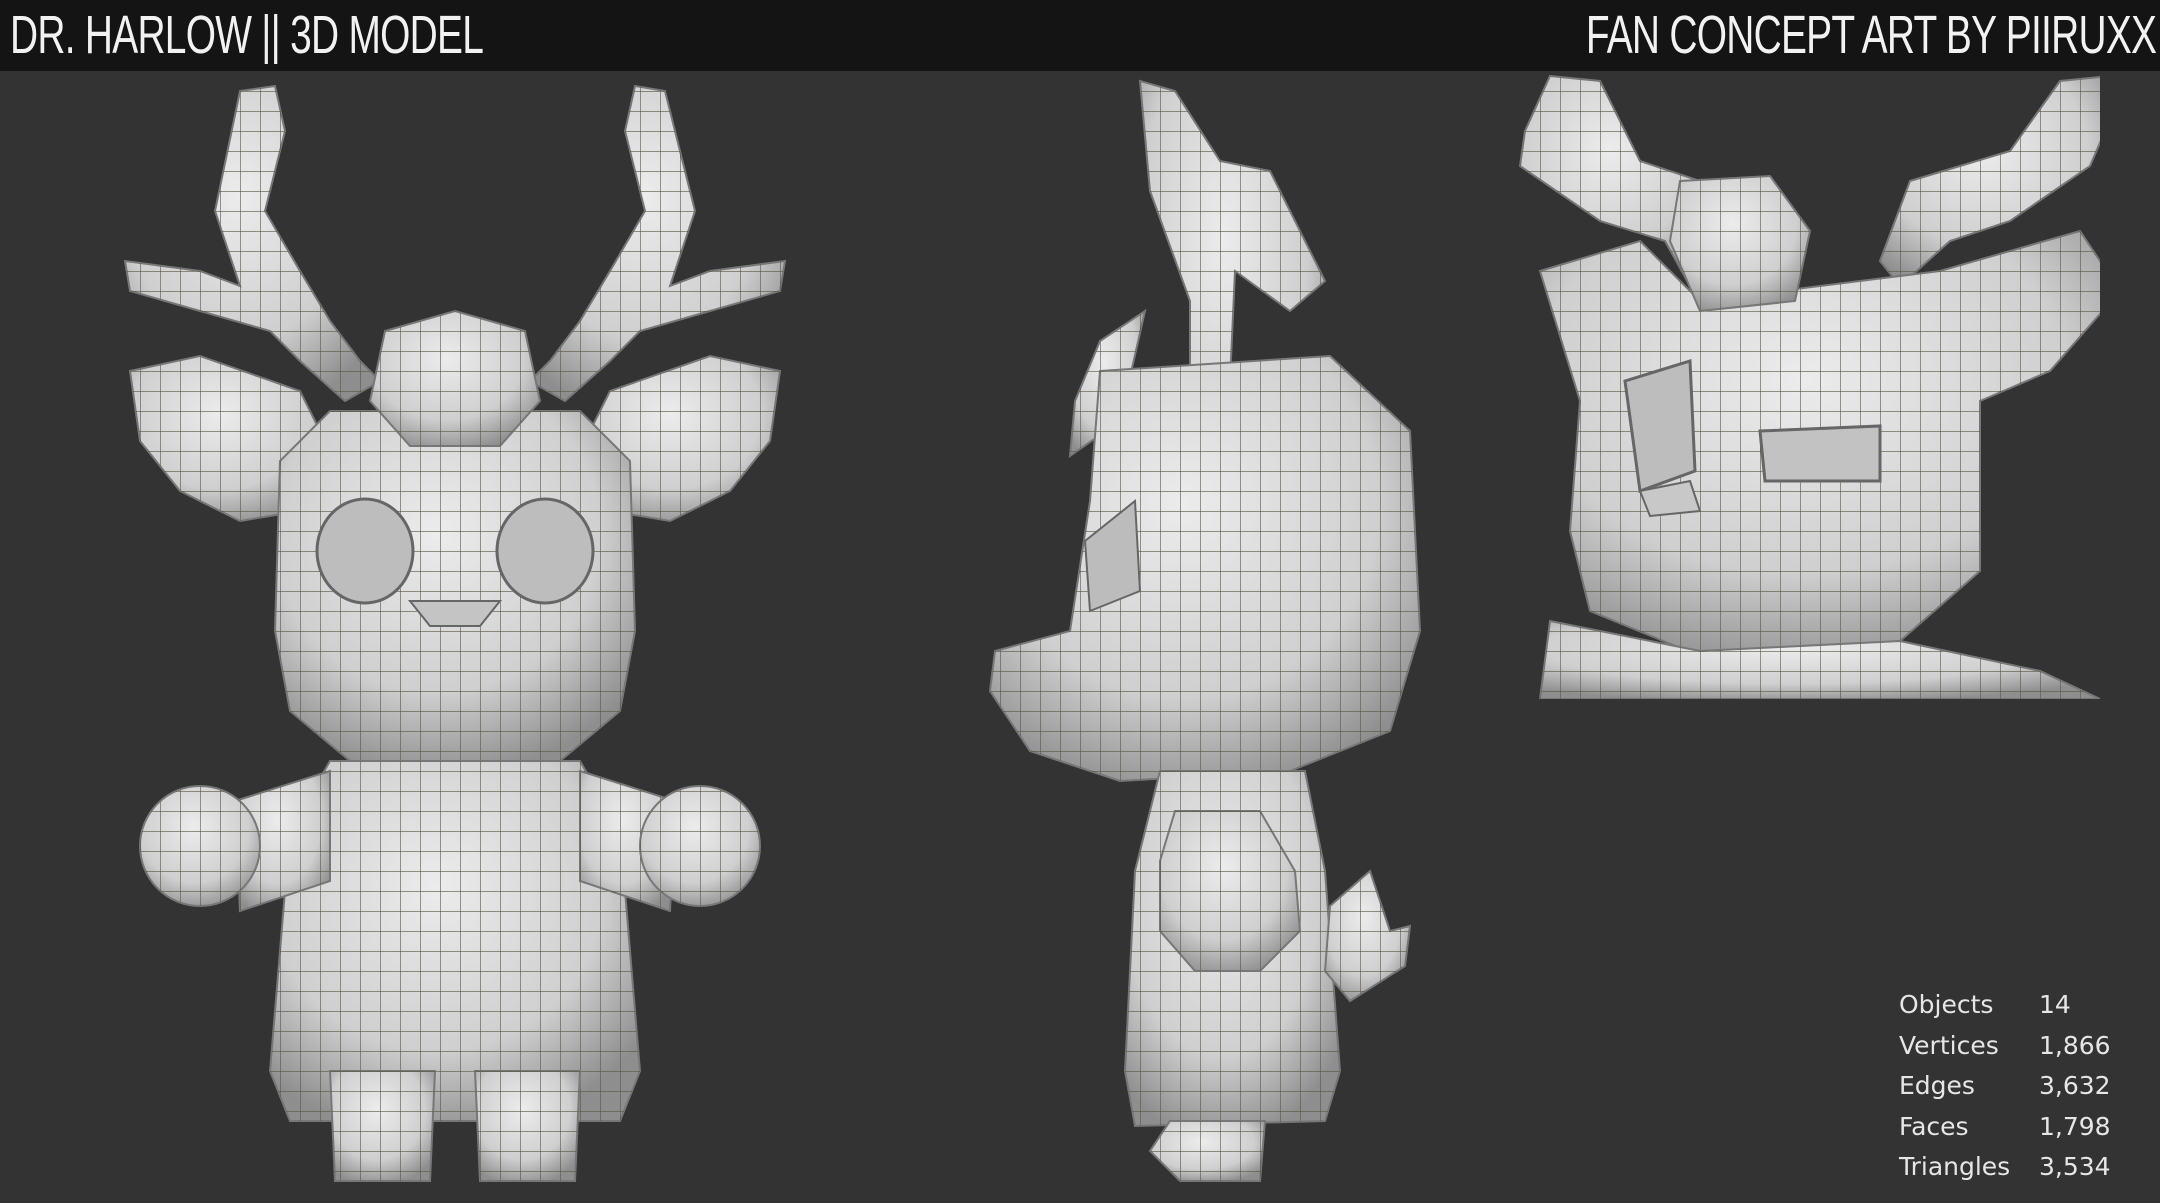  What do you see at coordinates (455, 378) in the screenshot?
I see `head-crest` at bounding box center [455, 378].